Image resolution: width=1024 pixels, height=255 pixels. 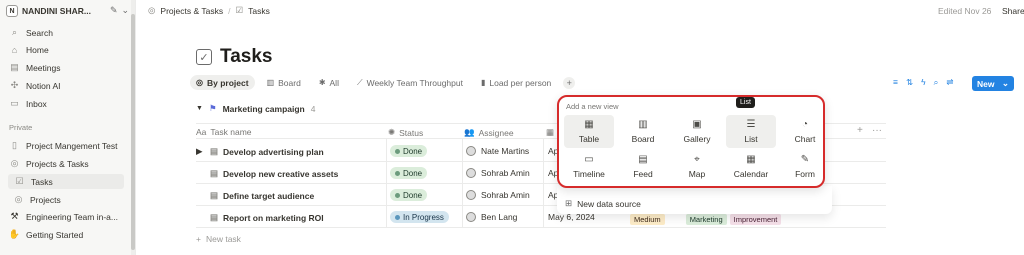 I want to click on new-button: New ⌄, so click(x=993, y=83).